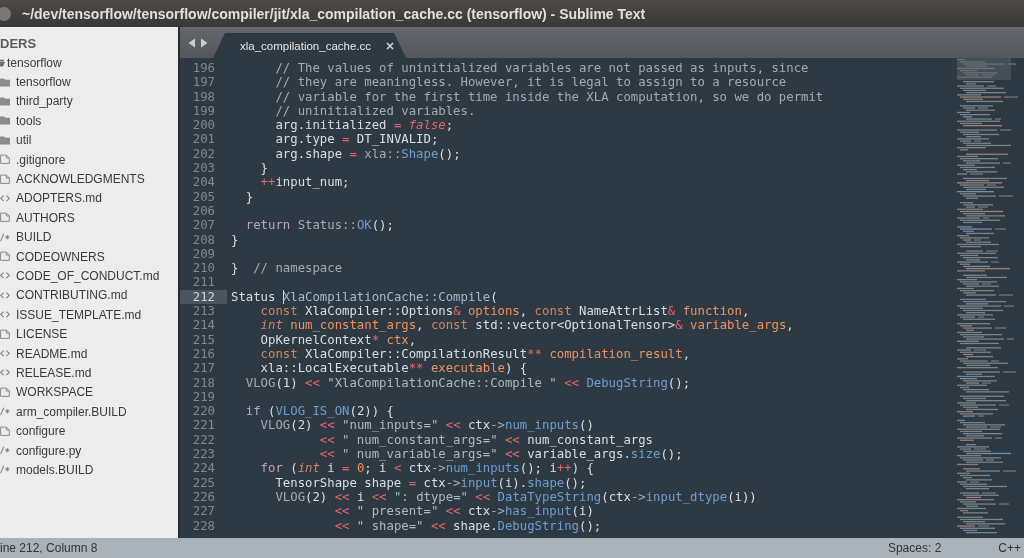 The width and height of the screenshot is (1024, 558). Describe the element at coordinates (47, 470) in the screenshot. I see `sidebar-item: models.BUILD` at that location.